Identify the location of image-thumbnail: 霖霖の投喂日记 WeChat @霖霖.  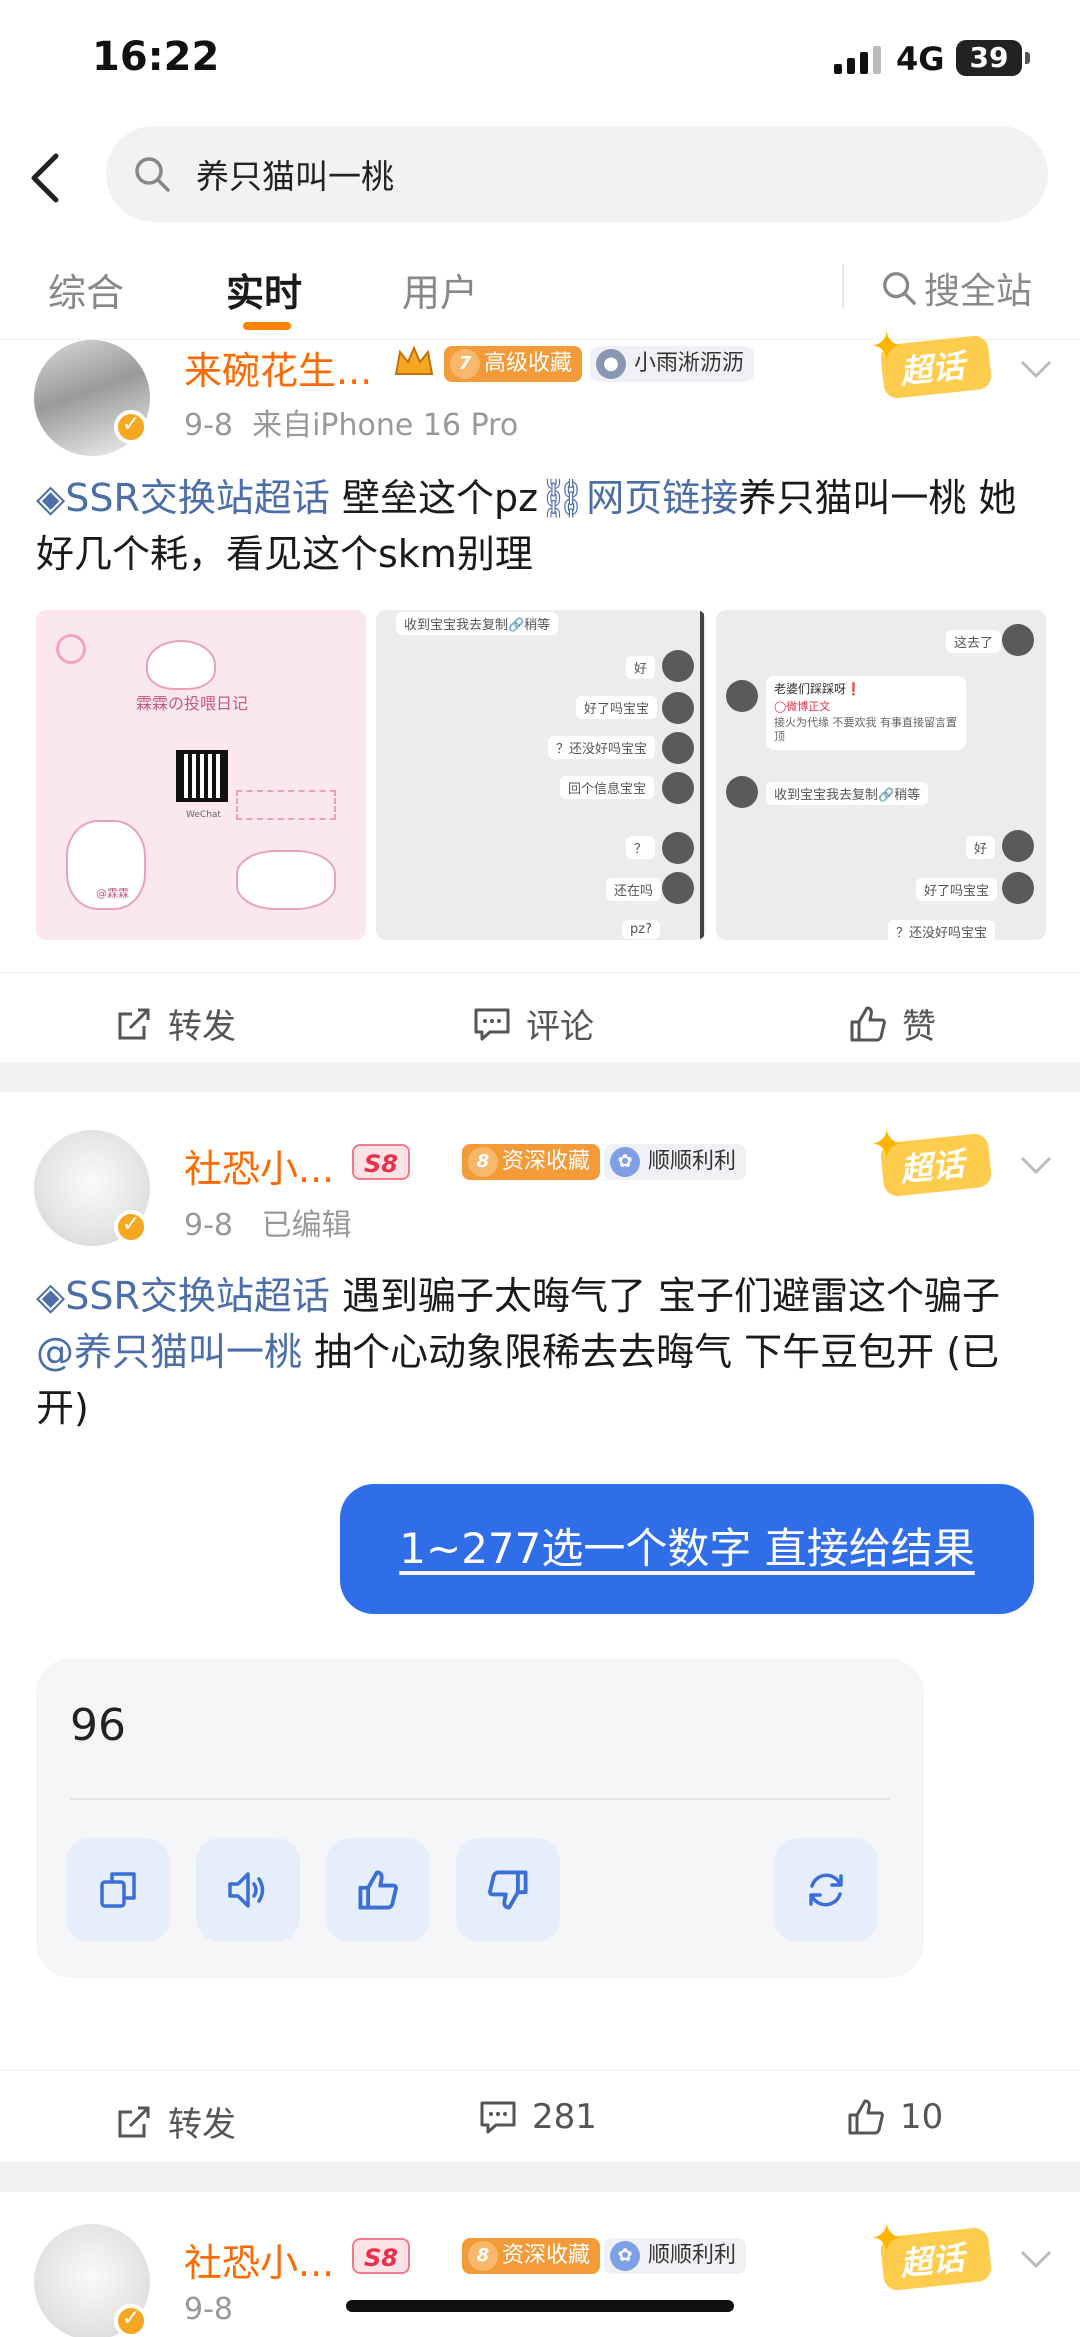
(201, 775).